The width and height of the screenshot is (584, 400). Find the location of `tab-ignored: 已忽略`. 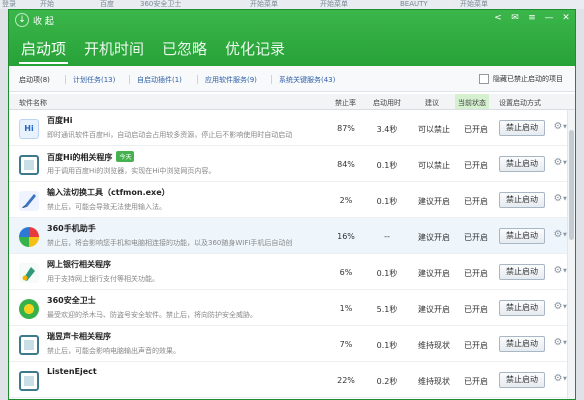

tab-ignored: 已忽略 is located at coordinates (184, 50).